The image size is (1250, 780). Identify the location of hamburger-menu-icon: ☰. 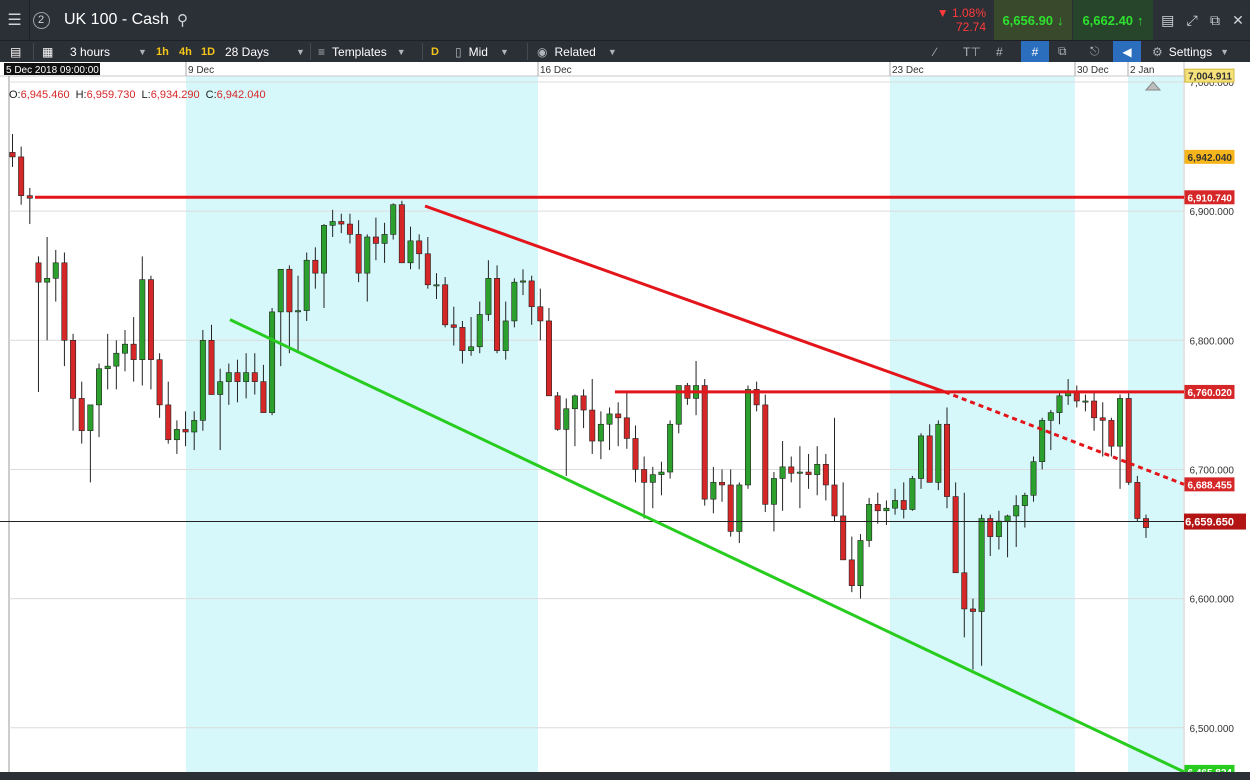
(15, 20).